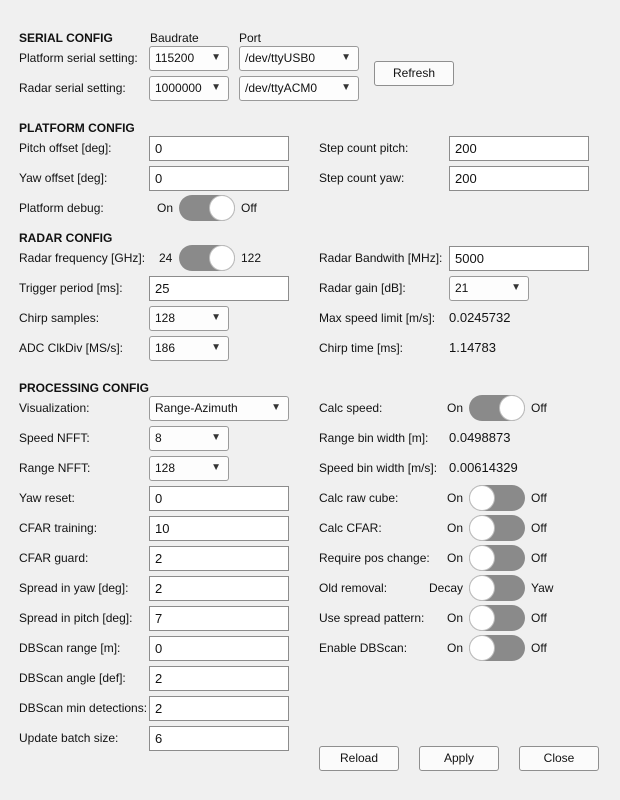 The width and height of the screenshot is (620, 800). Describe the element at coordinates (497, 588) in the screenshot. I see `old-removal-toggle` at that location.